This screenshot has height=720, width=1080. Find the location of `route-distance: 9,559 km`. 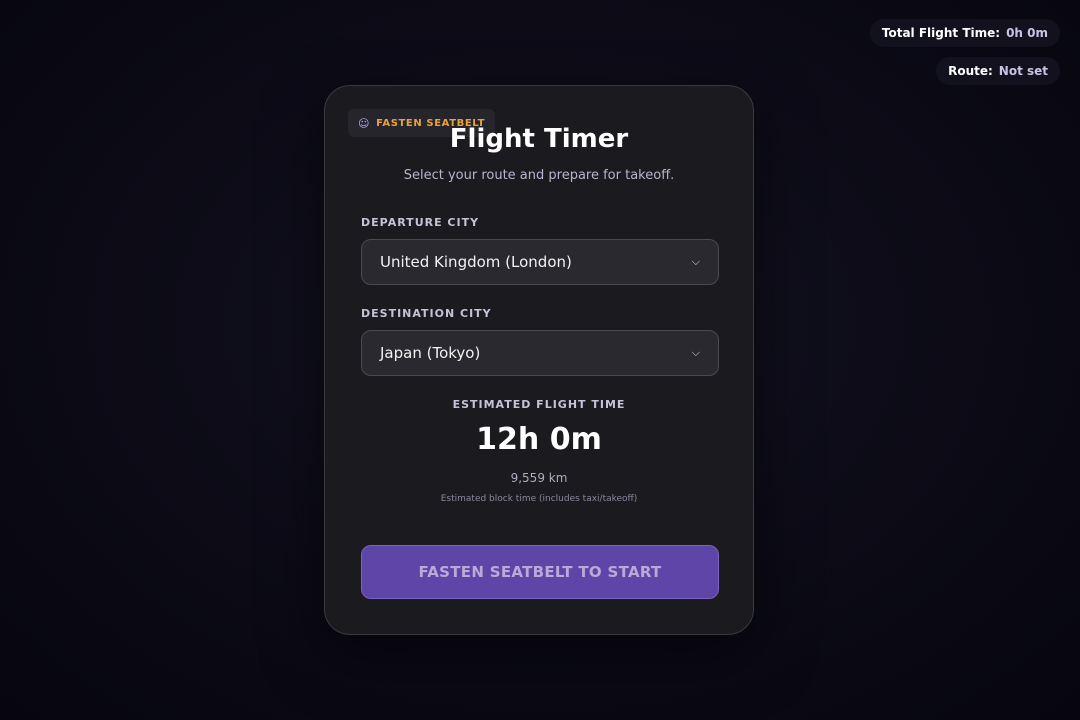

route-distance: 9,559 km is located at coordinates (539, 478).